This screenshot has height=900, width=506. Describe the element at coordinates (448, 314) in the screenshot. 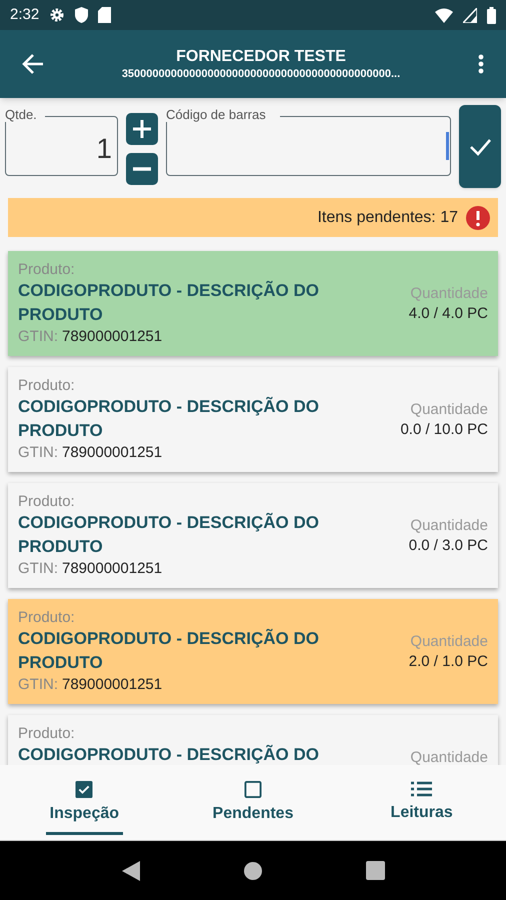

I see `quantity-value: 4.0 / 4.0 PC` at that location.